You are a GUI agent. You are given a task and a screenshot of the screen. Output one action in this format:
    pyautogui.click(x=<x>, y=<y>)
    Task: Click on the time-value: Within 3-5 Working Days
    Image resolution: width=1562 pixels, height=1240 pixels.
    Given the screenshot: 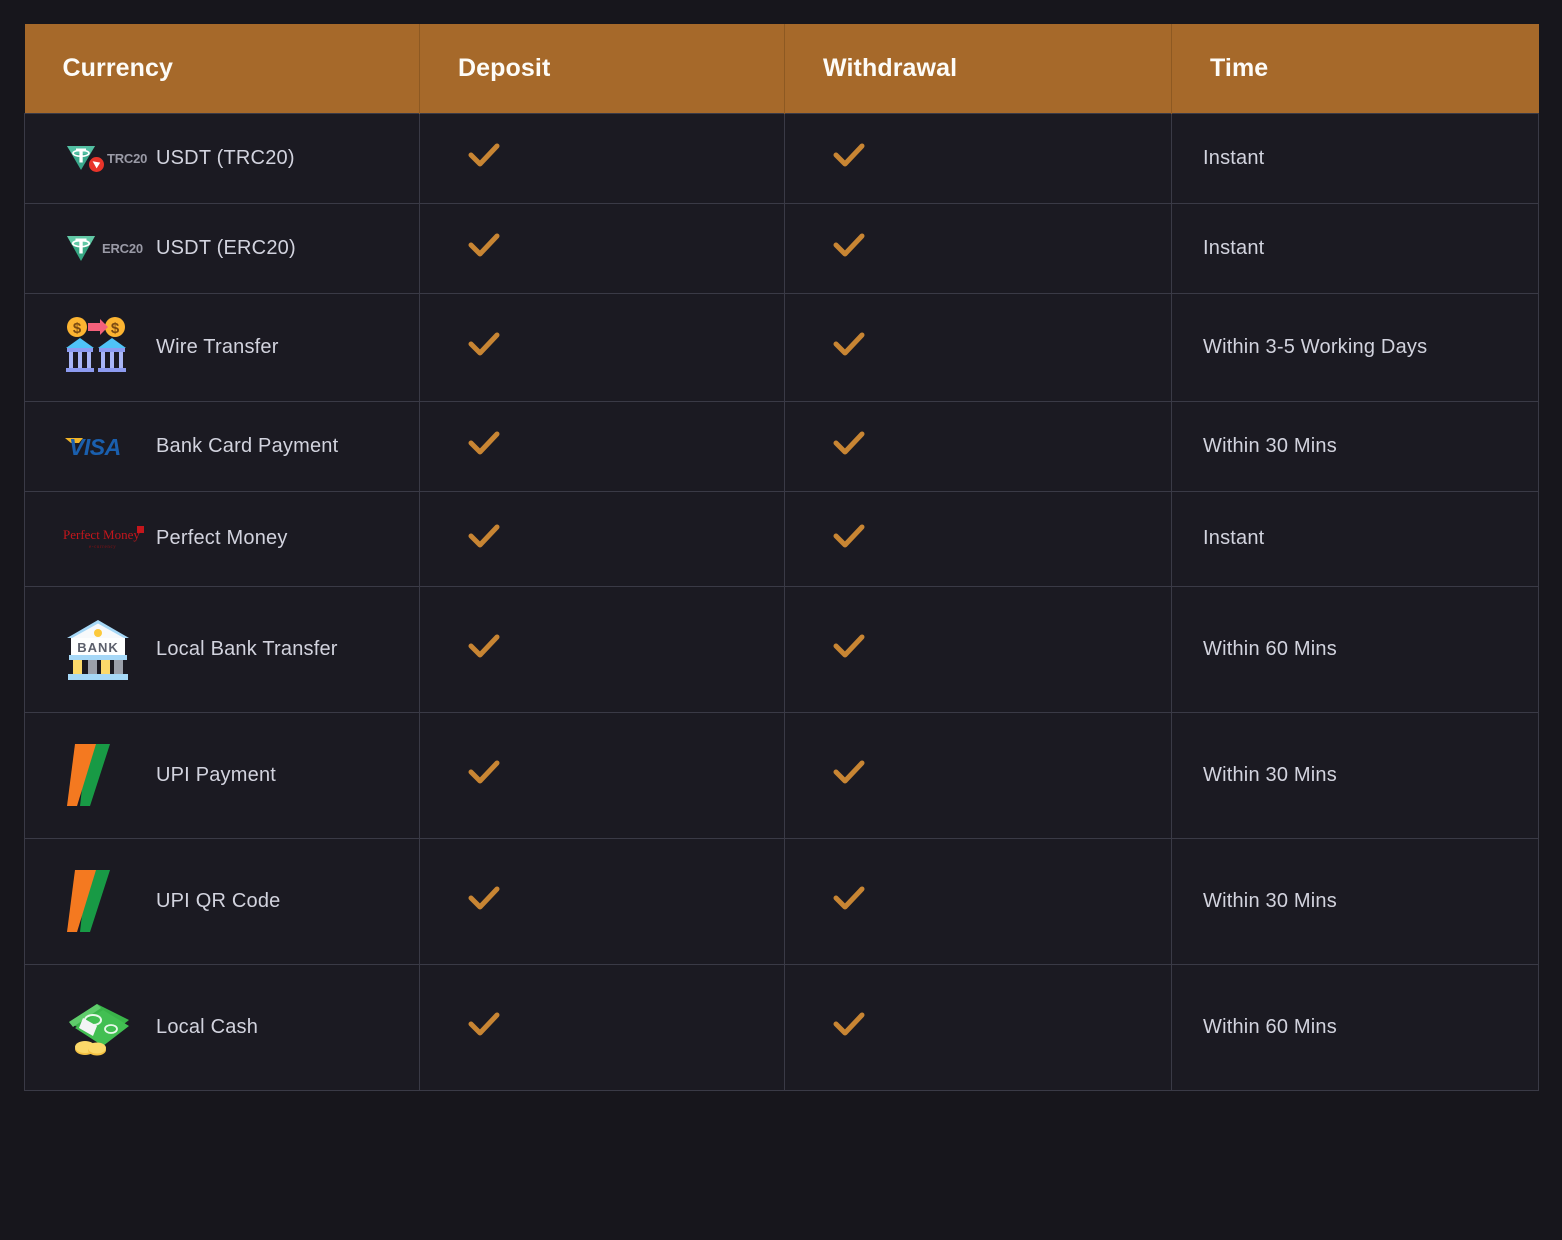 What is the action you would take?
    pyautogui.click(x=1315, y=346)
    